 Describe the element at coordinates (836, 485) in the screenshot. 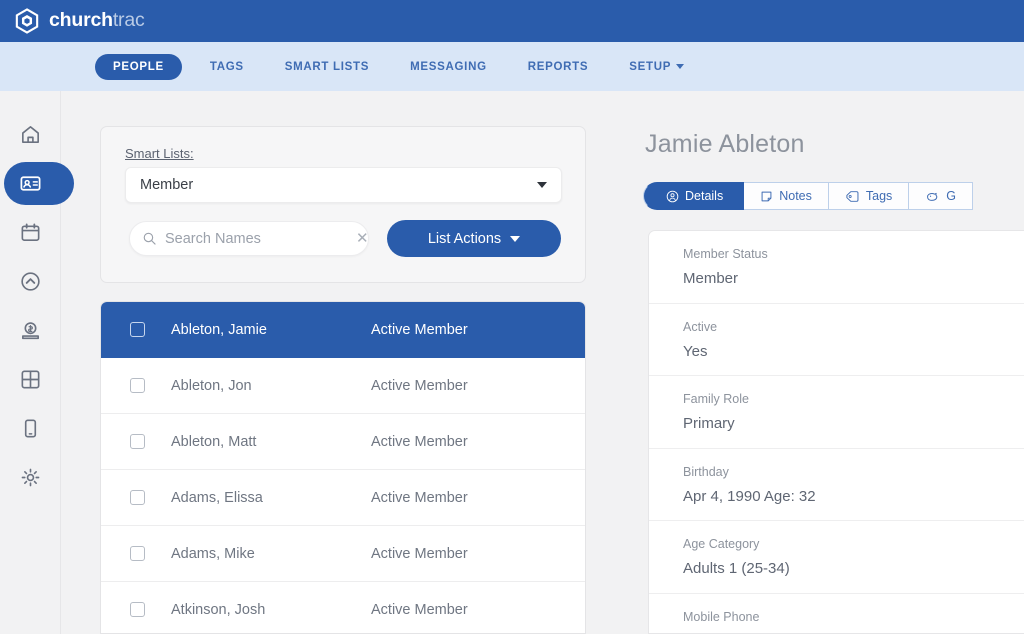

I see `detail-row: Birthday Apr 4, 1990 Age: 32` at that location.